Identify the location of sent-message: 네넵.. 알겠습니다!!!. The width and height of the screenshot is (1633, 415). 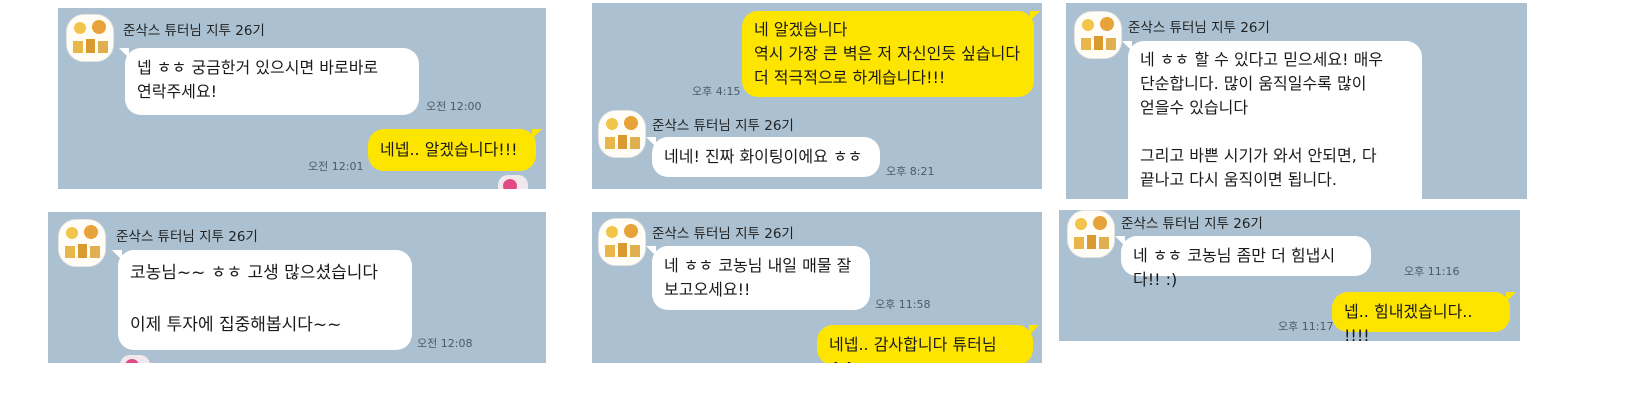
(455, 150).